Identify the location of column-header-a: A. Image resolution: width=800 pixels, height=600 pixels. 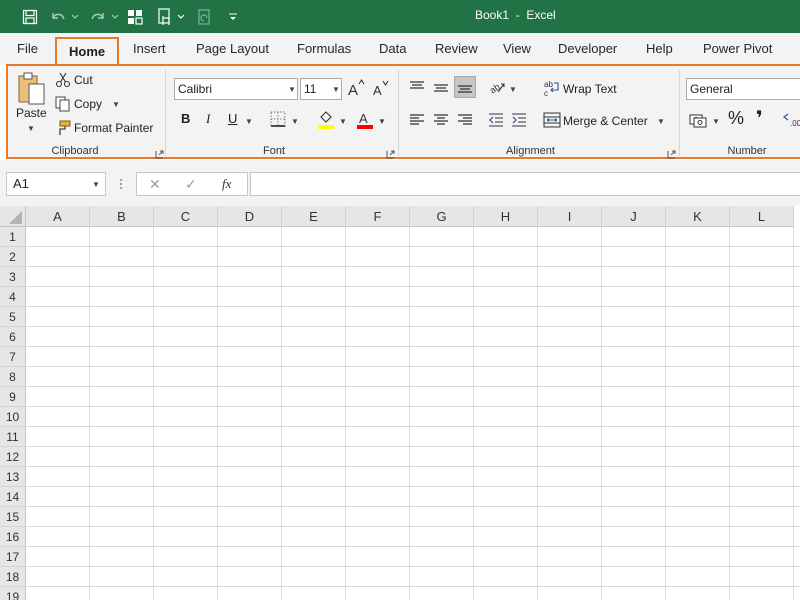
(58, 216).